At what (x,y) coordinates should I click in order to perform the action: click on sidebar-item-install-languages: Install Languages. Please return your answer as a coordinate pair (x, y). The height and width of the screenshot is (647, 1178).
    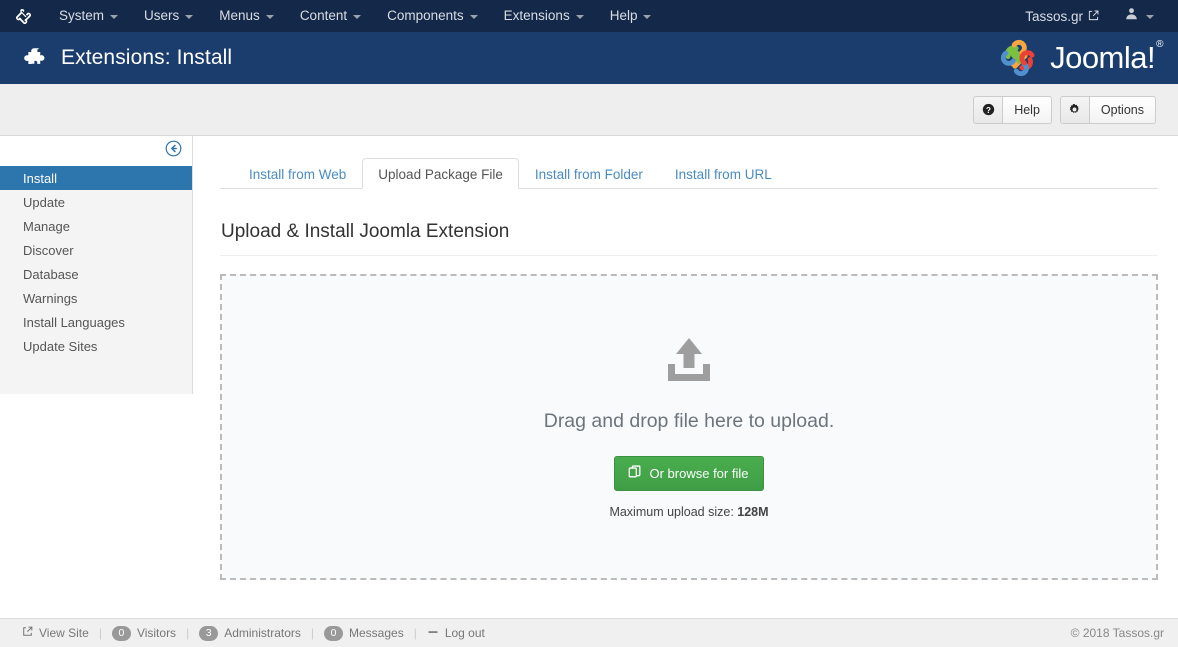
    Looking at the image, I should click on (96, 322).